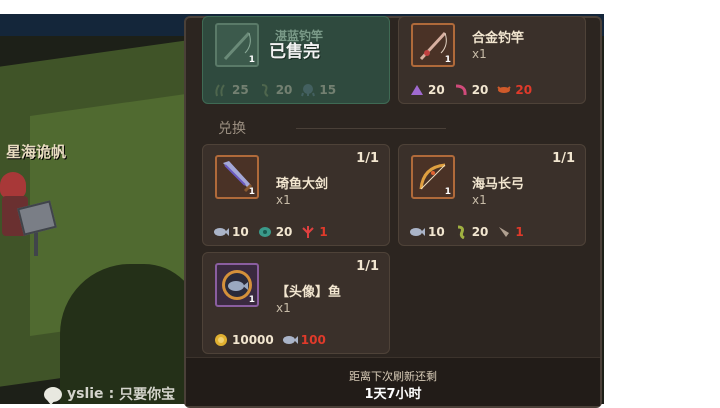 This screenshot has width=720, height=408. Describe the element at coordinates (461, 90) in the screenshot. I see `shrimp-icon` at that location.